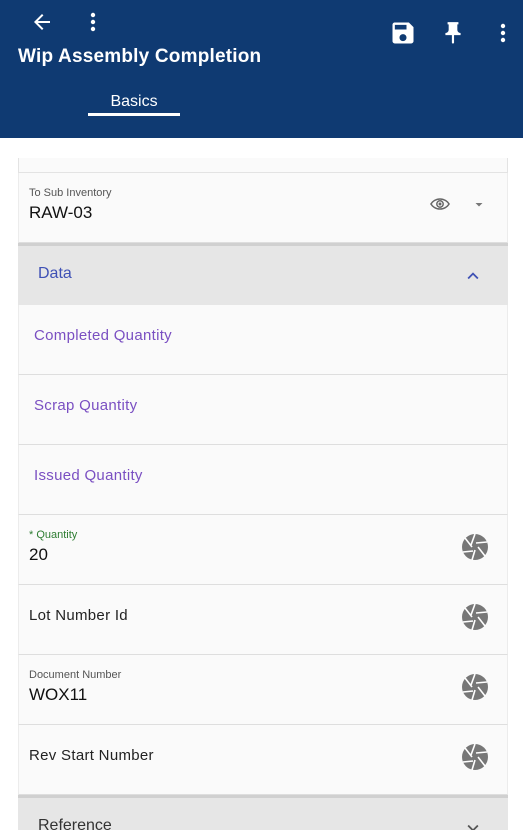 The image size is (523, 830). I want to click on section-data-label: Data, so click(55, 273).